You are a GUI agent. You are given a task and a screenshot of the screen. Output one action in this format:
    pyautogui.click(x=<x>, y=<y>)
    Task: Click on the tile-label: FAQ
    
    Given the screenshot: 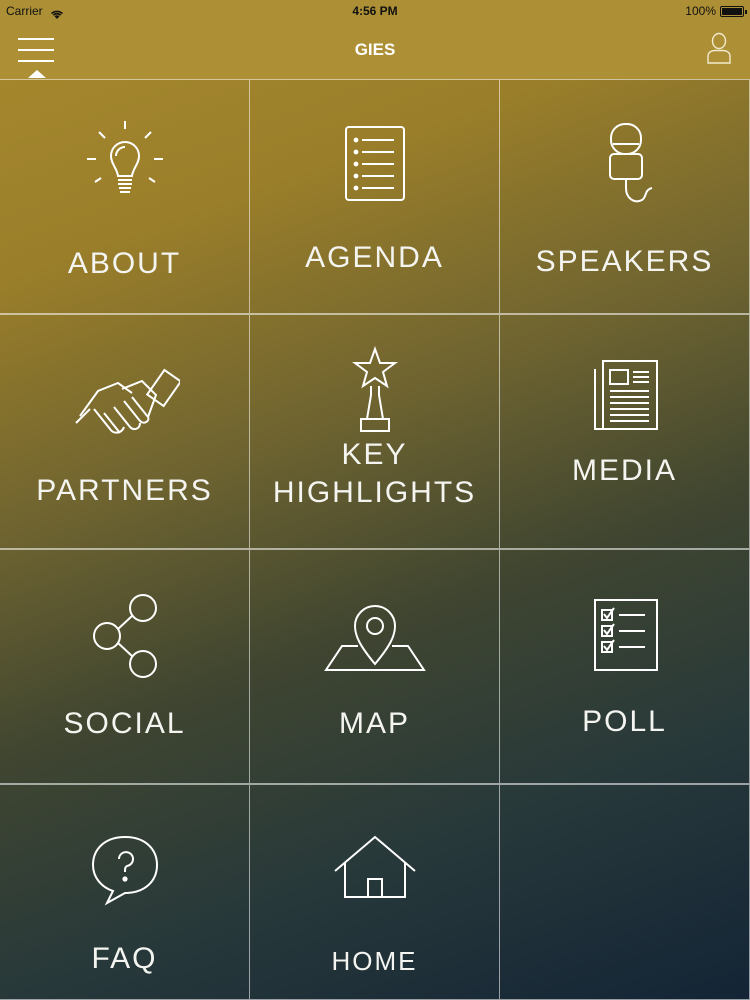 What is the action you would take?
    pyautogui.click(x=124, y=958)
    